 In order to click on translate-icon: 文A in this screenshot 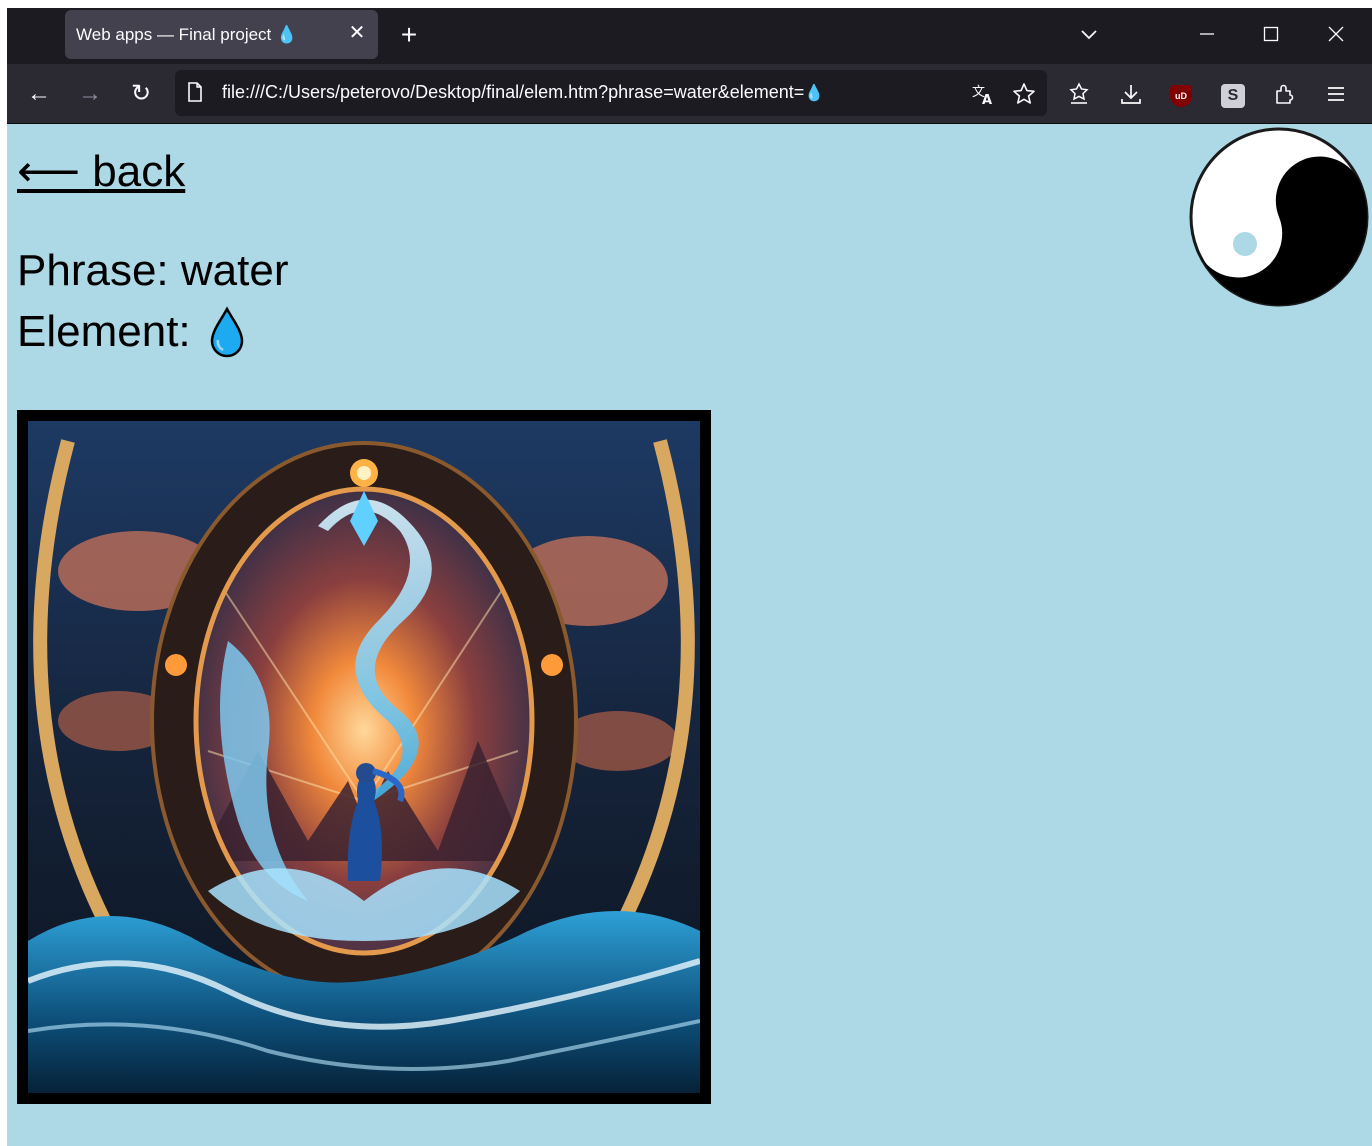, I will do `click(983, 94)`.